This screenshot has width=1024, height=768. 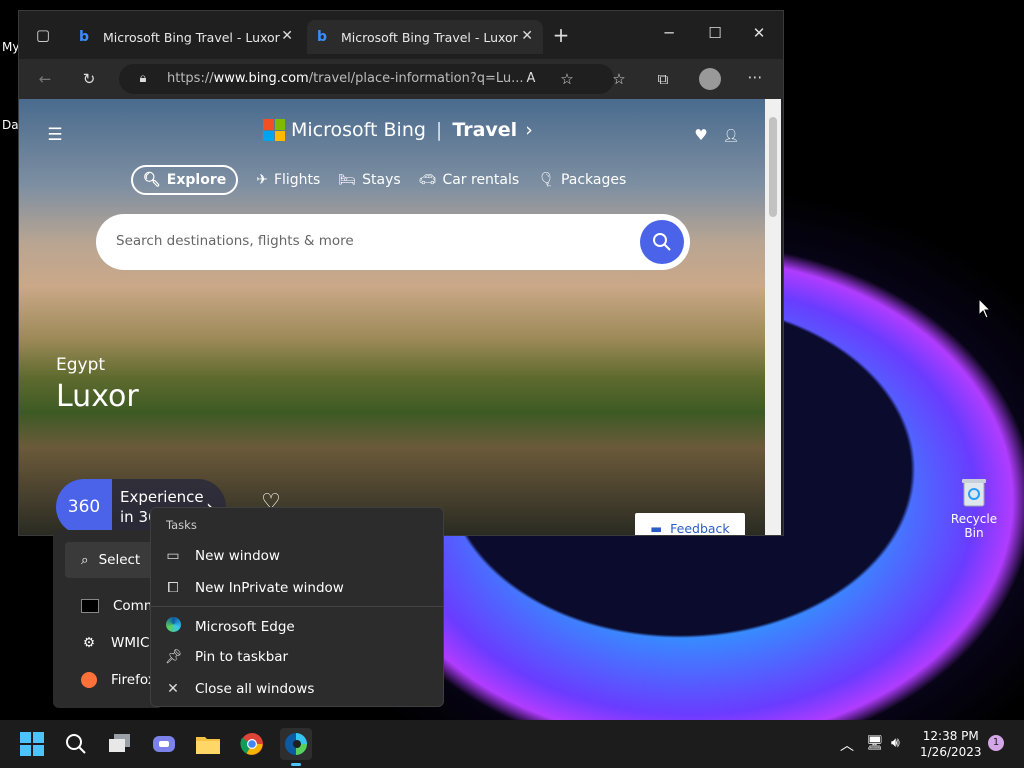 I want to click on more-options-icon: ⋯, so click(x=755, y=77).